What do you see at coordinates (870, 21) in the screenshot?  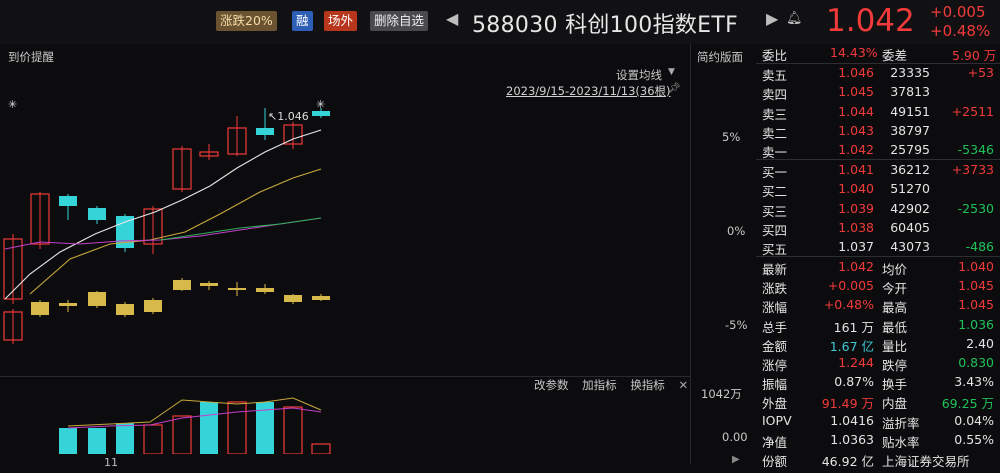 I see `last-price: 1.042` at bounding box center [870, 21].